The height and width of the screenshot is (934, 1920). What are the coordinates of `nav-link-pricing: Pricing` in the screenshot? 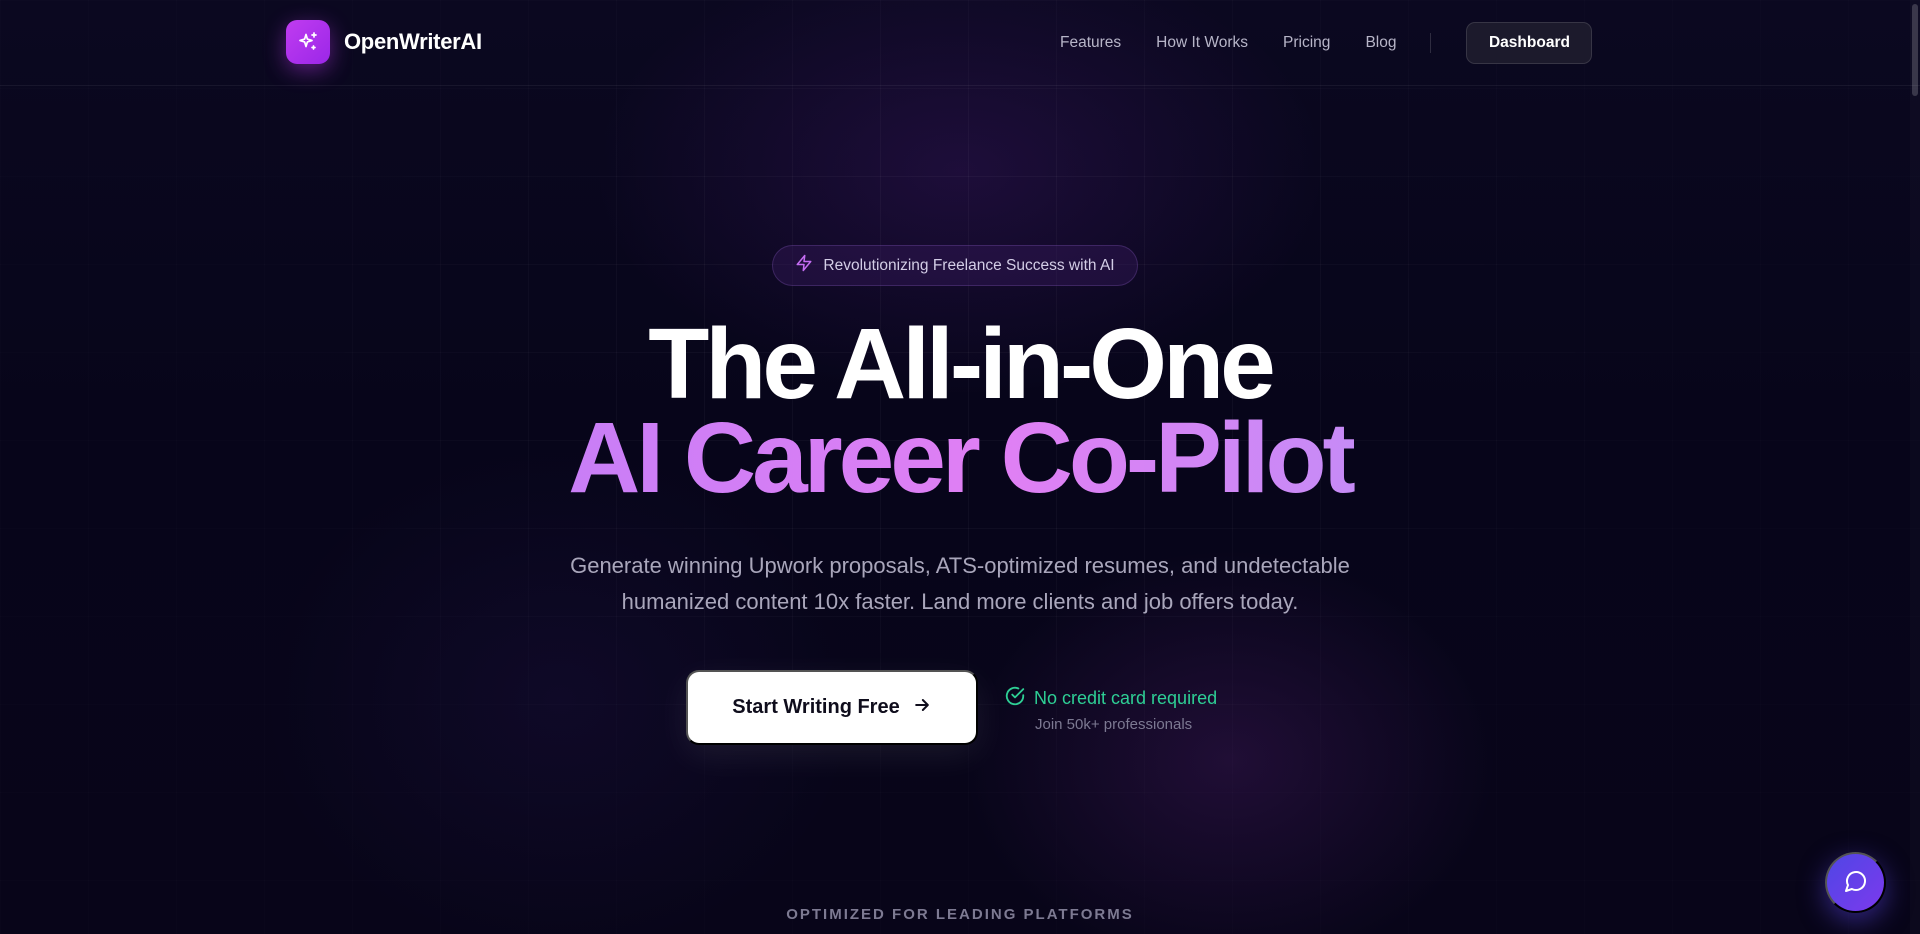 It's located at (1306, 43).